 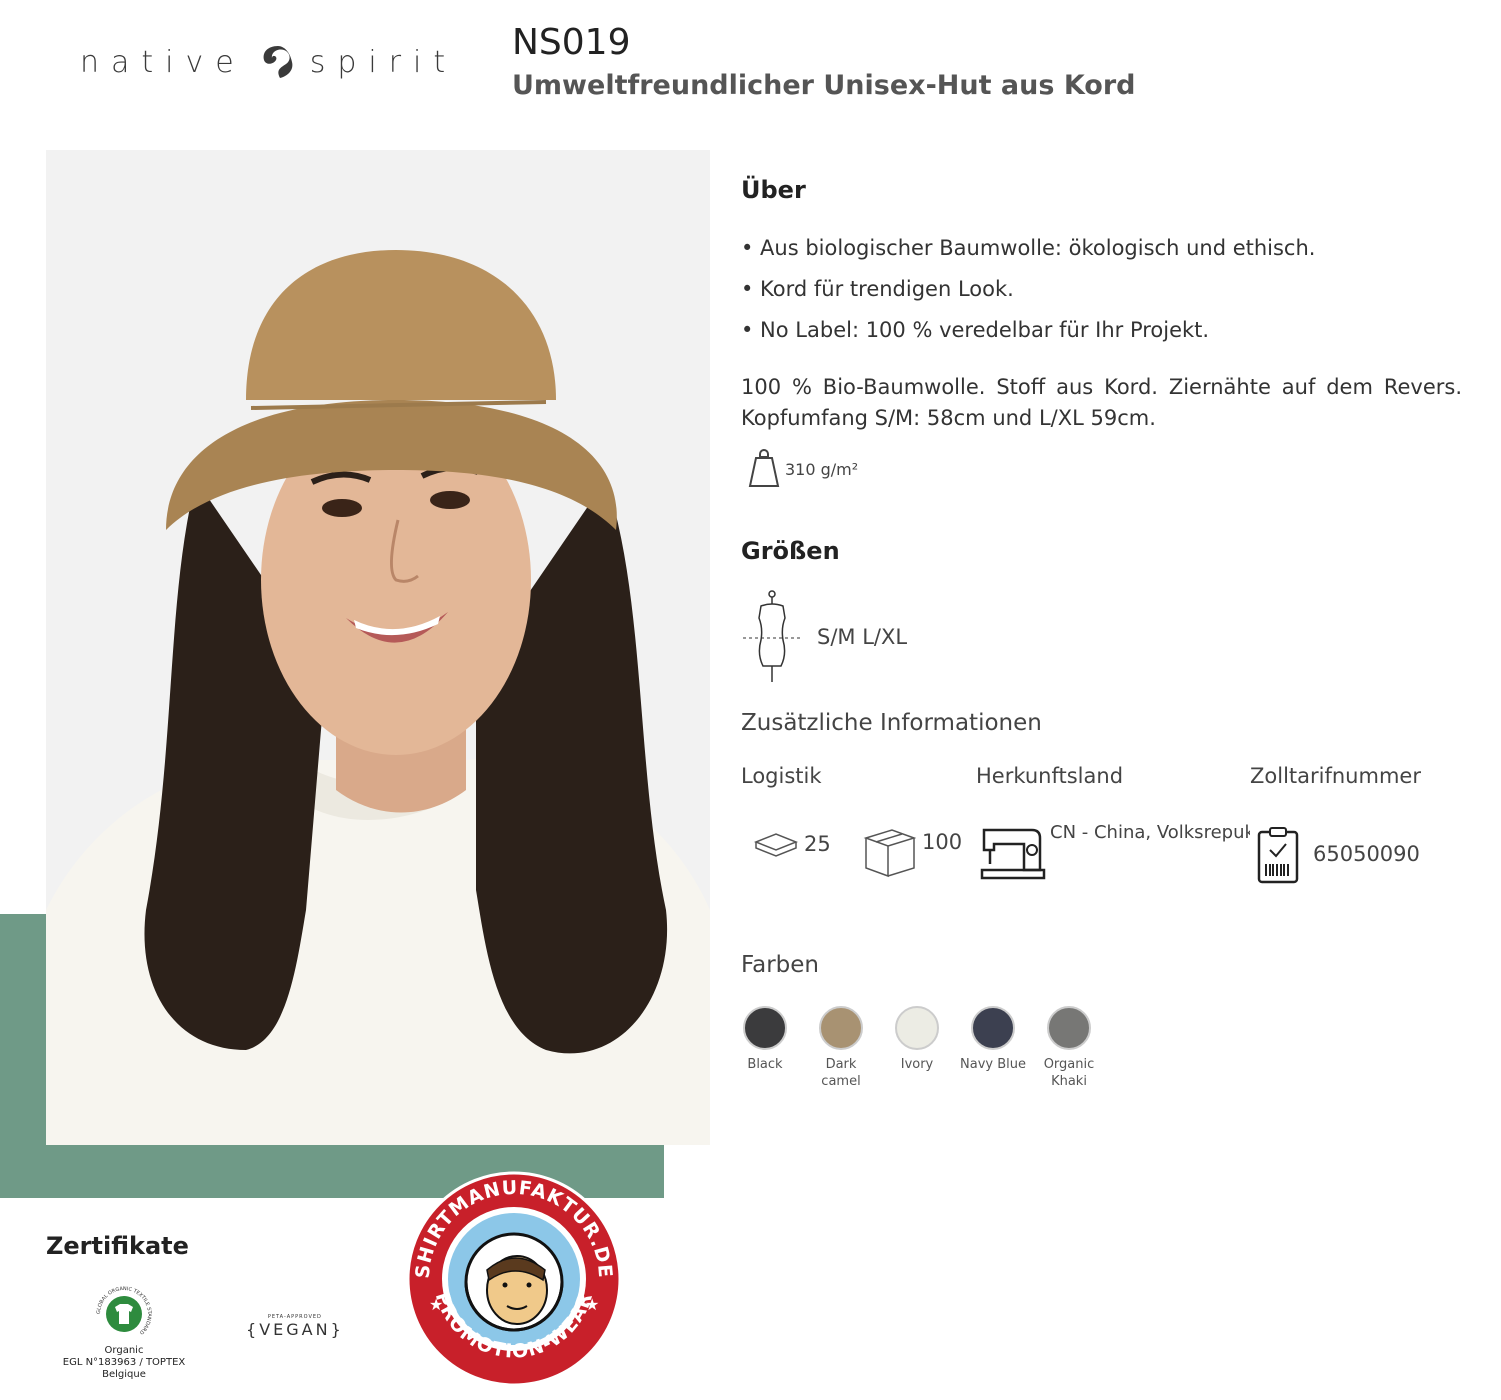 I want to click on additional-heading: Zusätzliche Informationen, so click(x=891, y=723).